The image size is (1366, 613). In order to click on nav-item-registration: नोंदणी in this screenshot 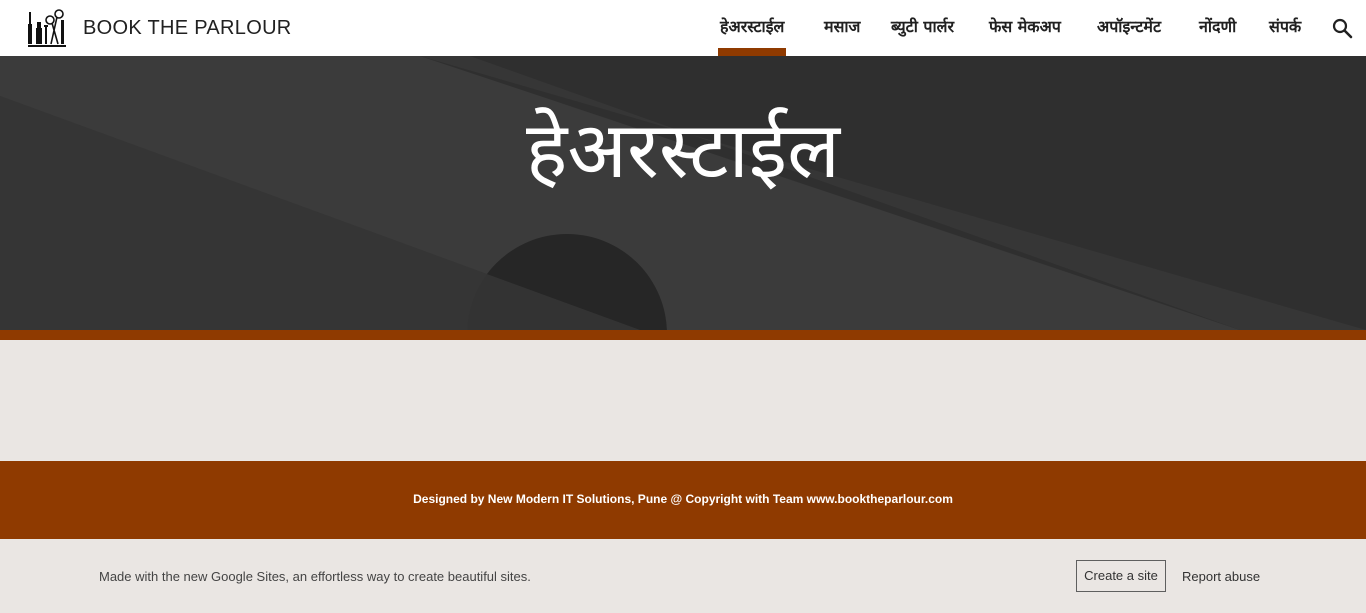, I will do `click(1217, 28)`.